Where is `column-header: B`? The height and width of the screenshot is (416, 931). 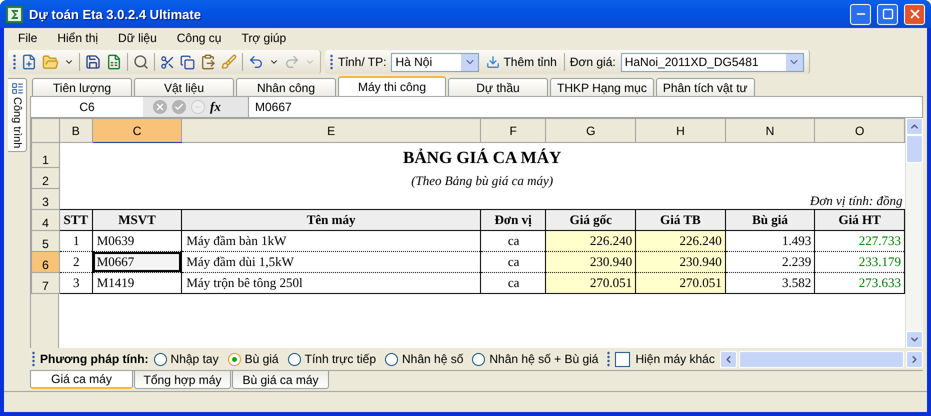 column-header: B is located at coordinates (75, 130).